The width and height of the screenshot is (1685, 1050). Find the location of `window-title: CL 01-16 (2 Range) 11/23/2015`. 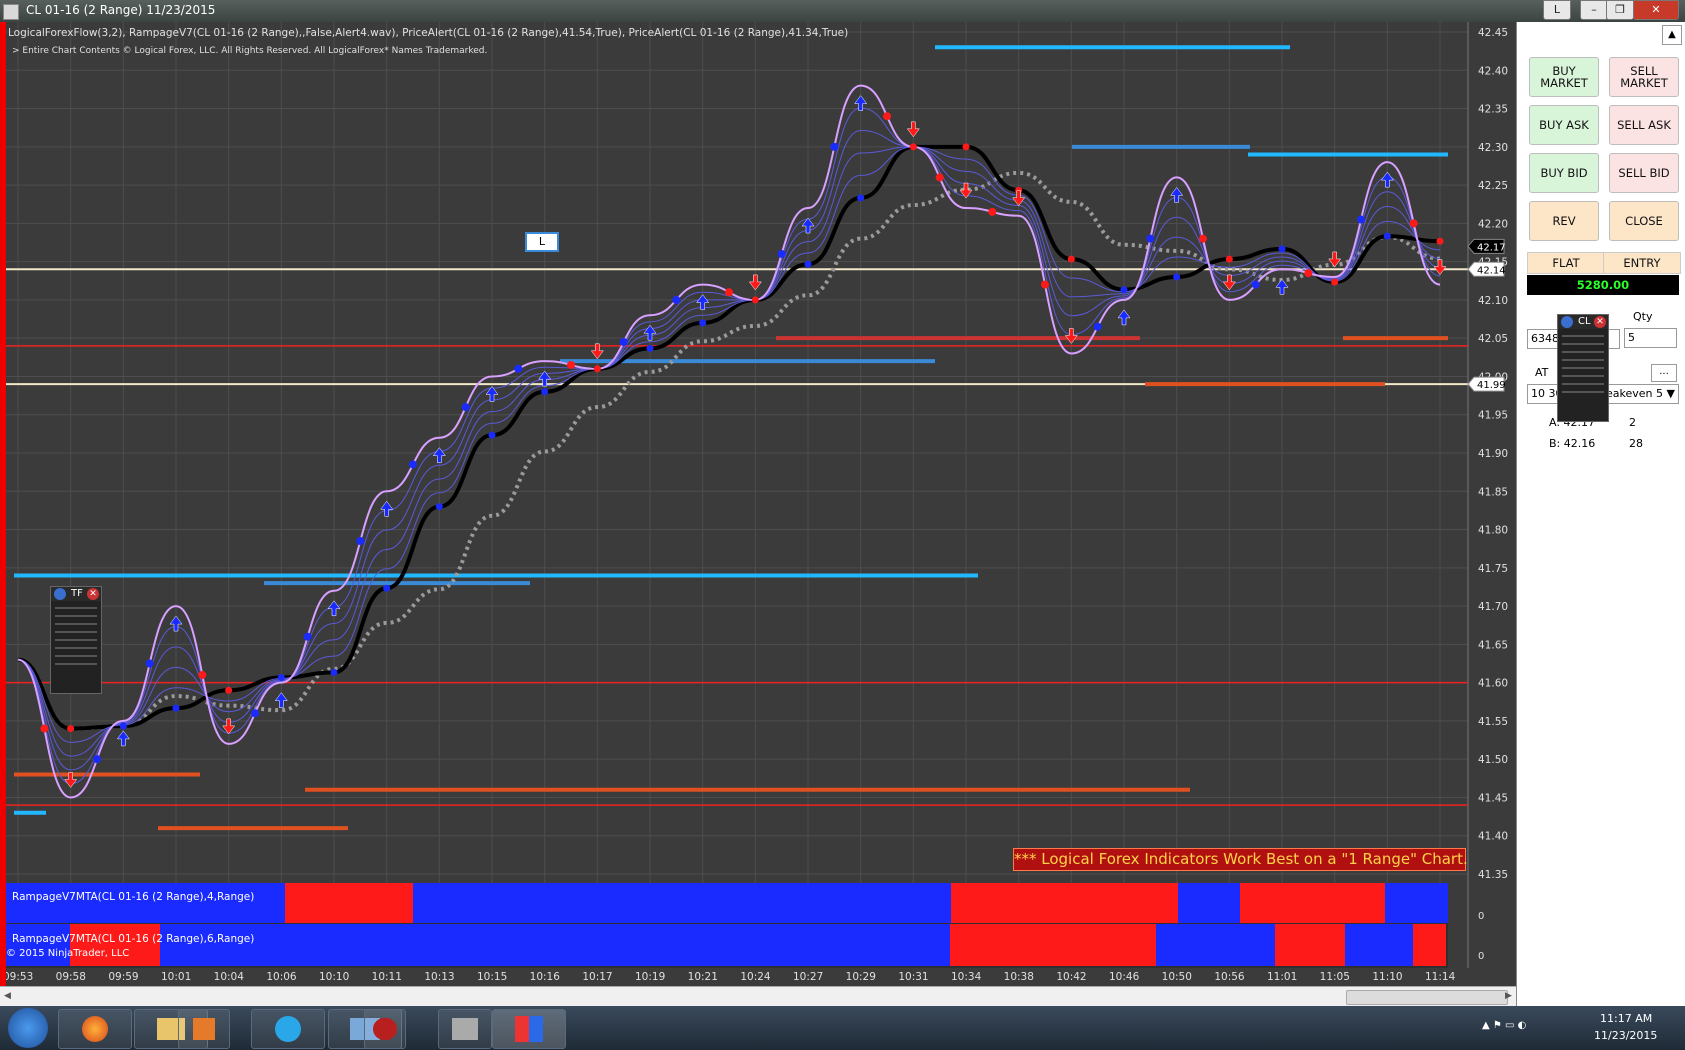

window-title: CL 01-16 (2 Range) 11/23/2015 is located at coordinates (121, 10).